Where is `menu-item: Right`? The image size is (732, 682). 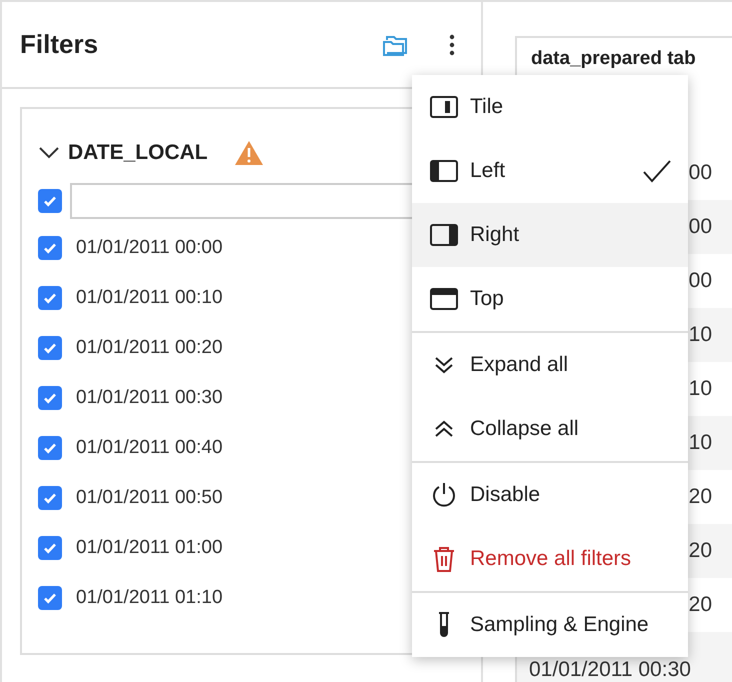 menu-item: Right is located at coordinates (550, 235).